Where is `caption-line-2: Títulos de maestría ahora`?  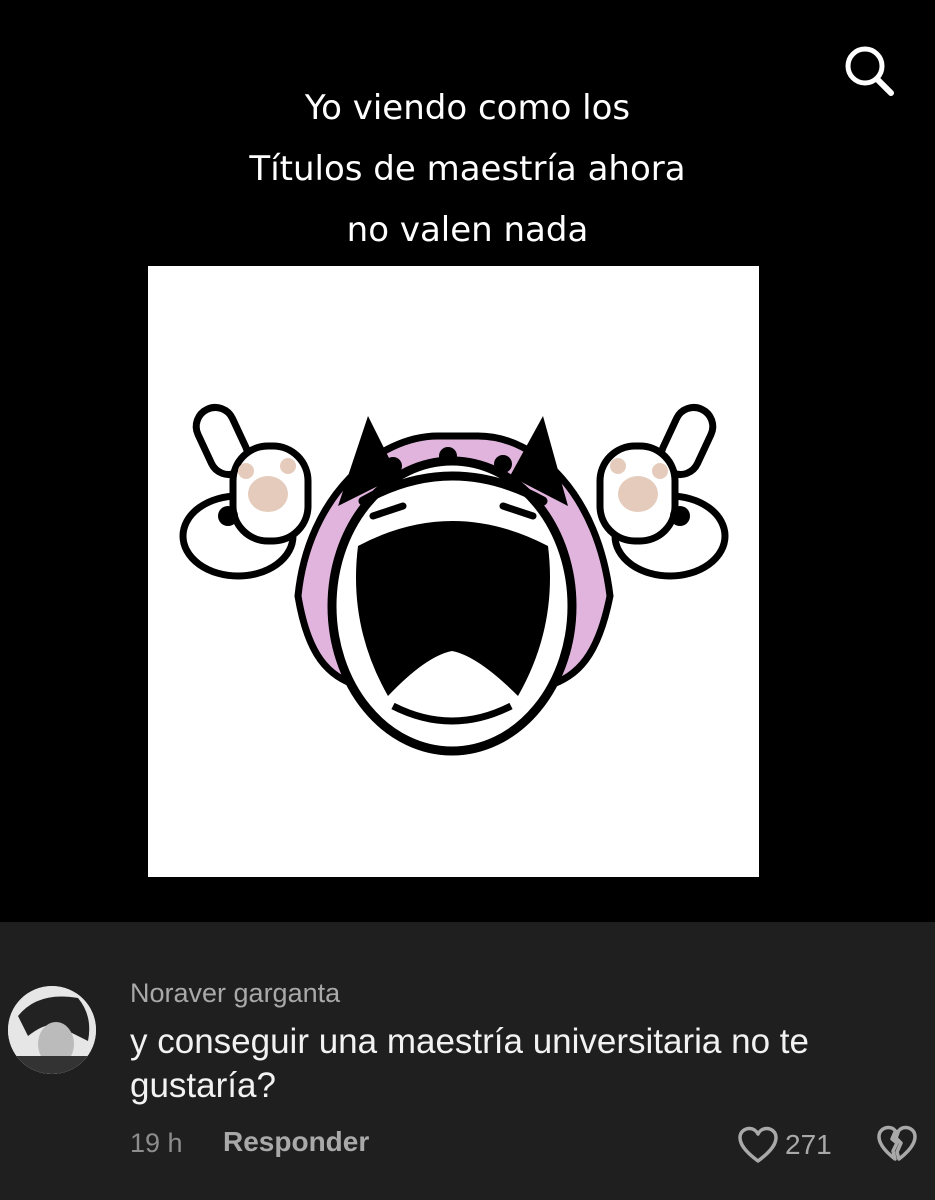
caption-line-2: Títulos de maestría ahora is located at coordinates (467, 169).